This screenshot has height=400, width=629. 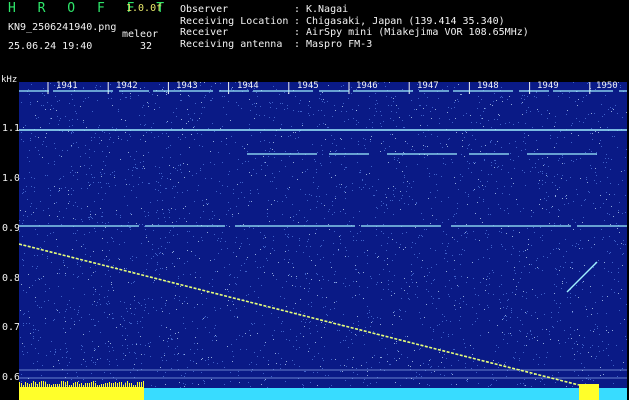 What do you see at coordinates (204, 33) in the screenshot?
I see `info-key: Receiver` at bounding box center [204, 33].